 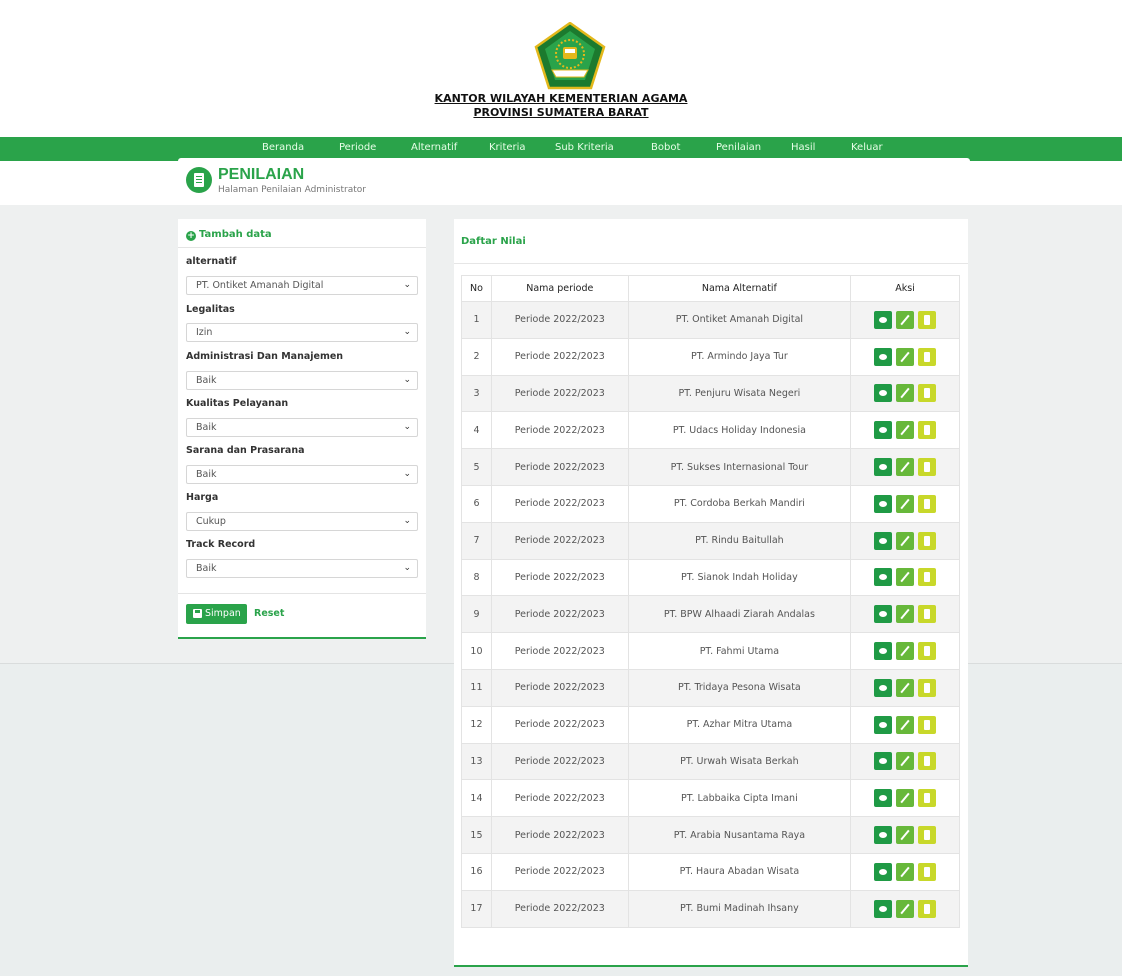 What do you see at coordinates (302, 380) in the screenshot?
I see `select-administrasi: Baik ⌄` at bounding box center [302, 380].